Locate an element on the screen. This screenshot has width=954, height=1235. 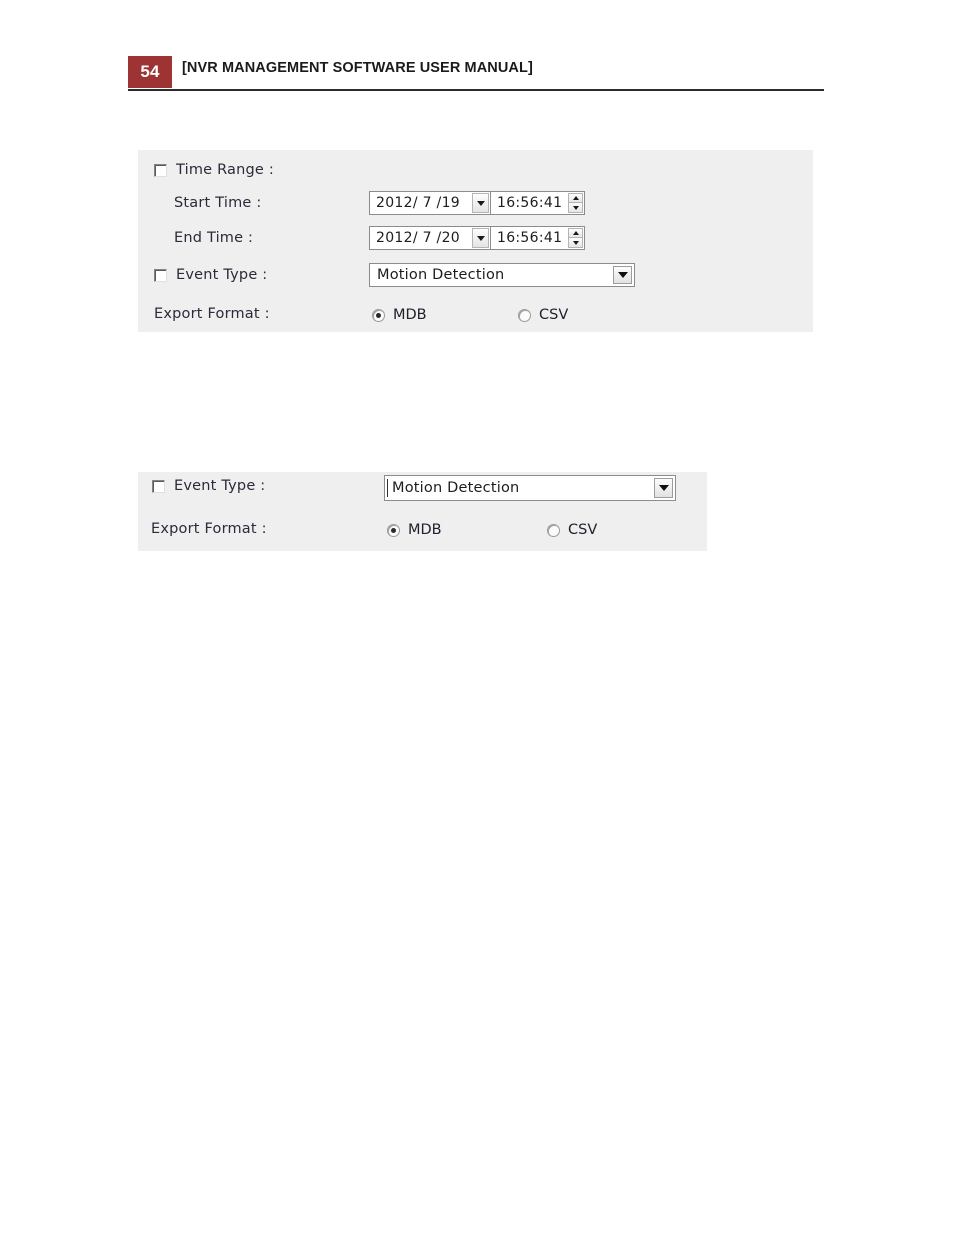
start-time-spin-buttons is located at coordinates (575, 203).